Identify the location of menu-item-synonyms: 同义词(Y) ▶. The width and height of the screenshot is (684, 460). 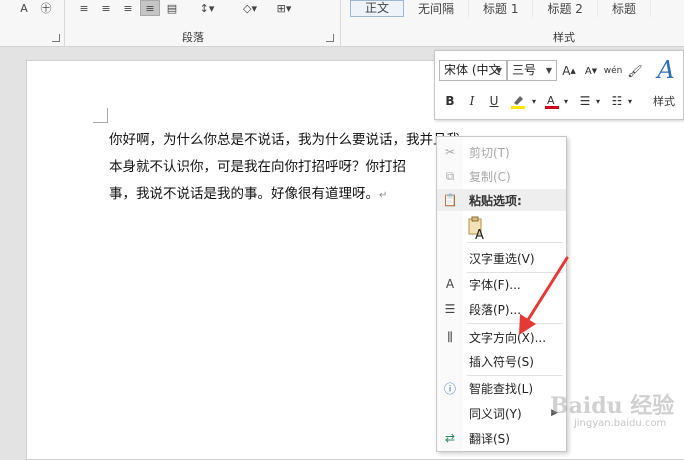
(501, 413).